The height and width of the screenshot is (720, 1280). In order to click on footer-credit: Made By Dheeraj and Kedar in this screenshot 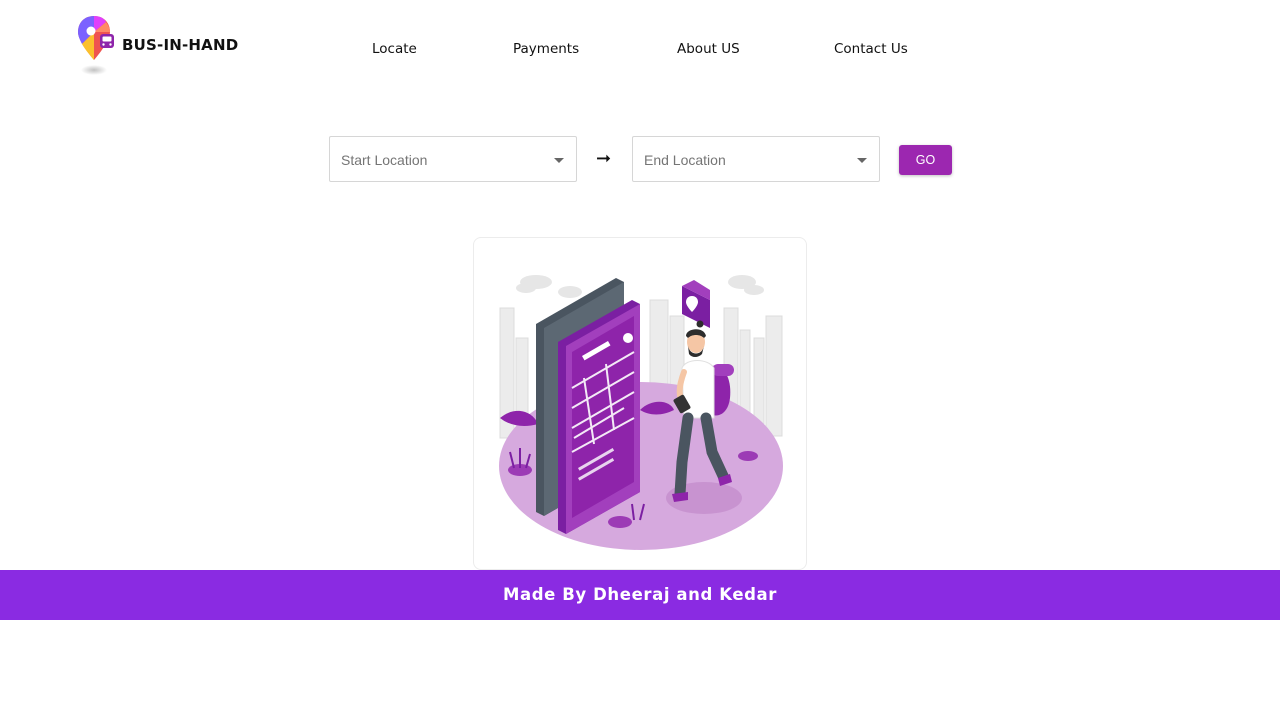, I will do `click(640, 594)`.